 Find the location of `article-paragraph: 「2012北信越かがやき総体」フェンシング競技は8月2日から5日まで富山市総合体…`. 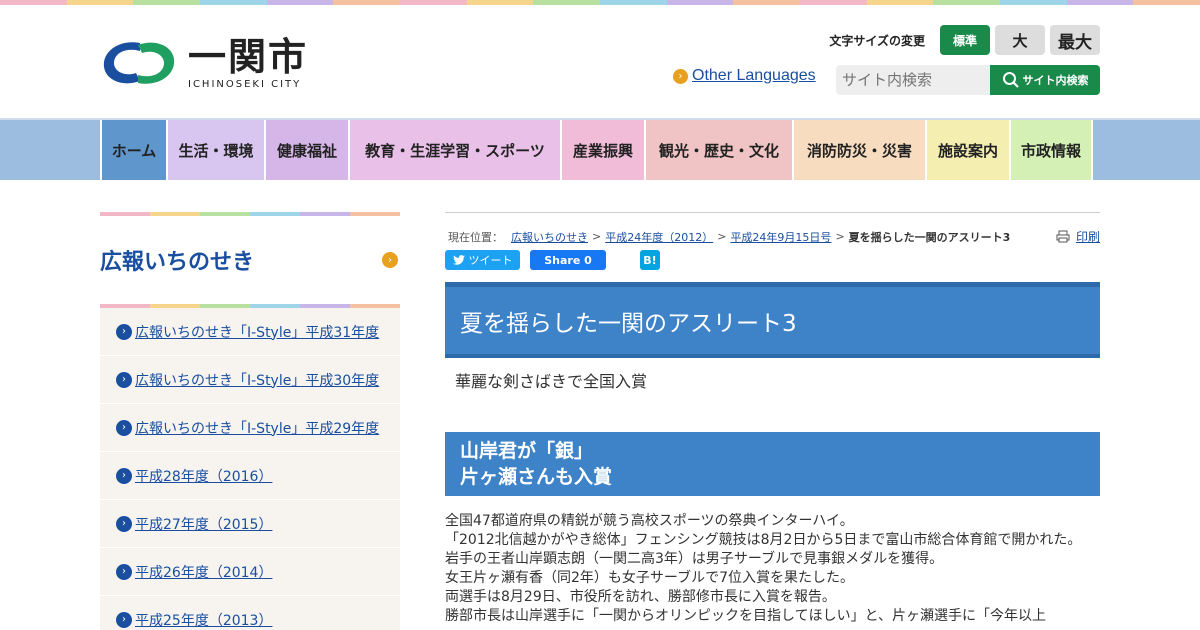

article-paragraph: 「2012北信越かがやき総体」フェンシング競技は8月2日から5日まで富山市総合体… is located at coordinates (763, 540).